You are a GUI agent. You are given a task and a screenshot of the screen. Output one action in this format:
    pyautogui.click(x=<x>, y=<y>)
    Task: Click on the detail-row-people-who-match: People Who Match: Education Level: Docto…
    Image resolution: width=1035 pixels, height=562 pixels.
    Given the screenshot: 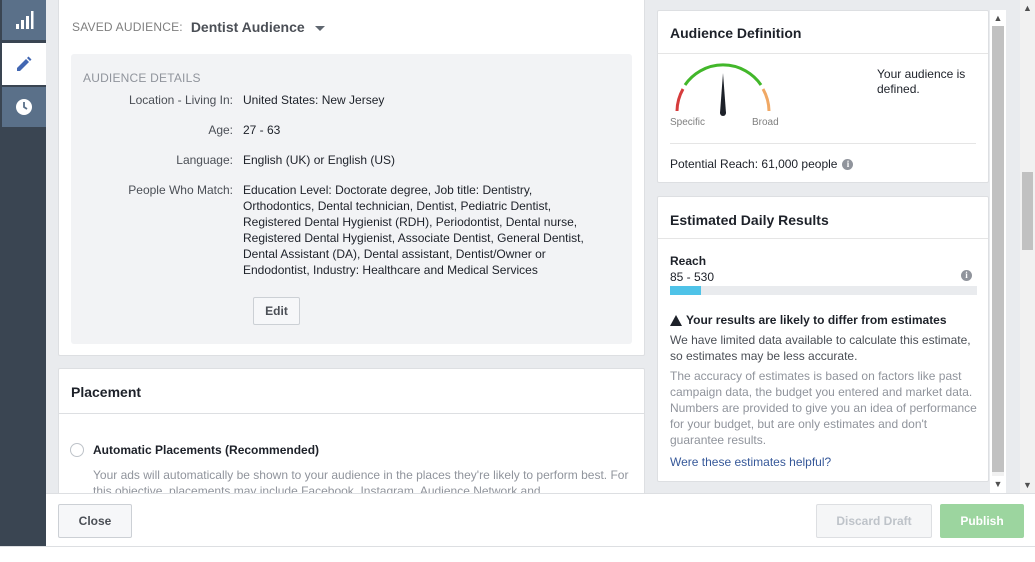 What is the action you would take?
    pyautogui.click(x=351, y=230)
    